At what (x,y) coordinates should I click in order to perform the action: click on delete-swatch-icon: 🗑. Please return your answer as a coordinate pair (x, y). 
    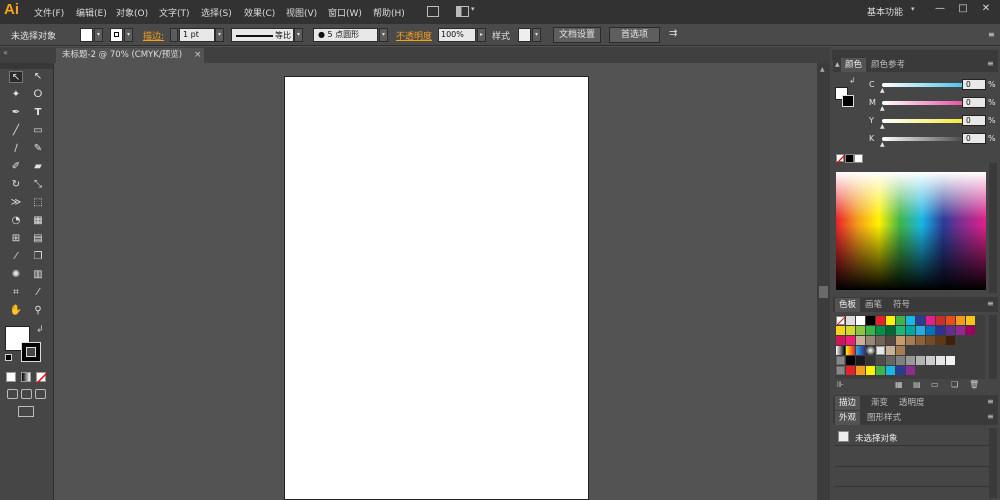
    Looking at the image, I should click on (974, 384).